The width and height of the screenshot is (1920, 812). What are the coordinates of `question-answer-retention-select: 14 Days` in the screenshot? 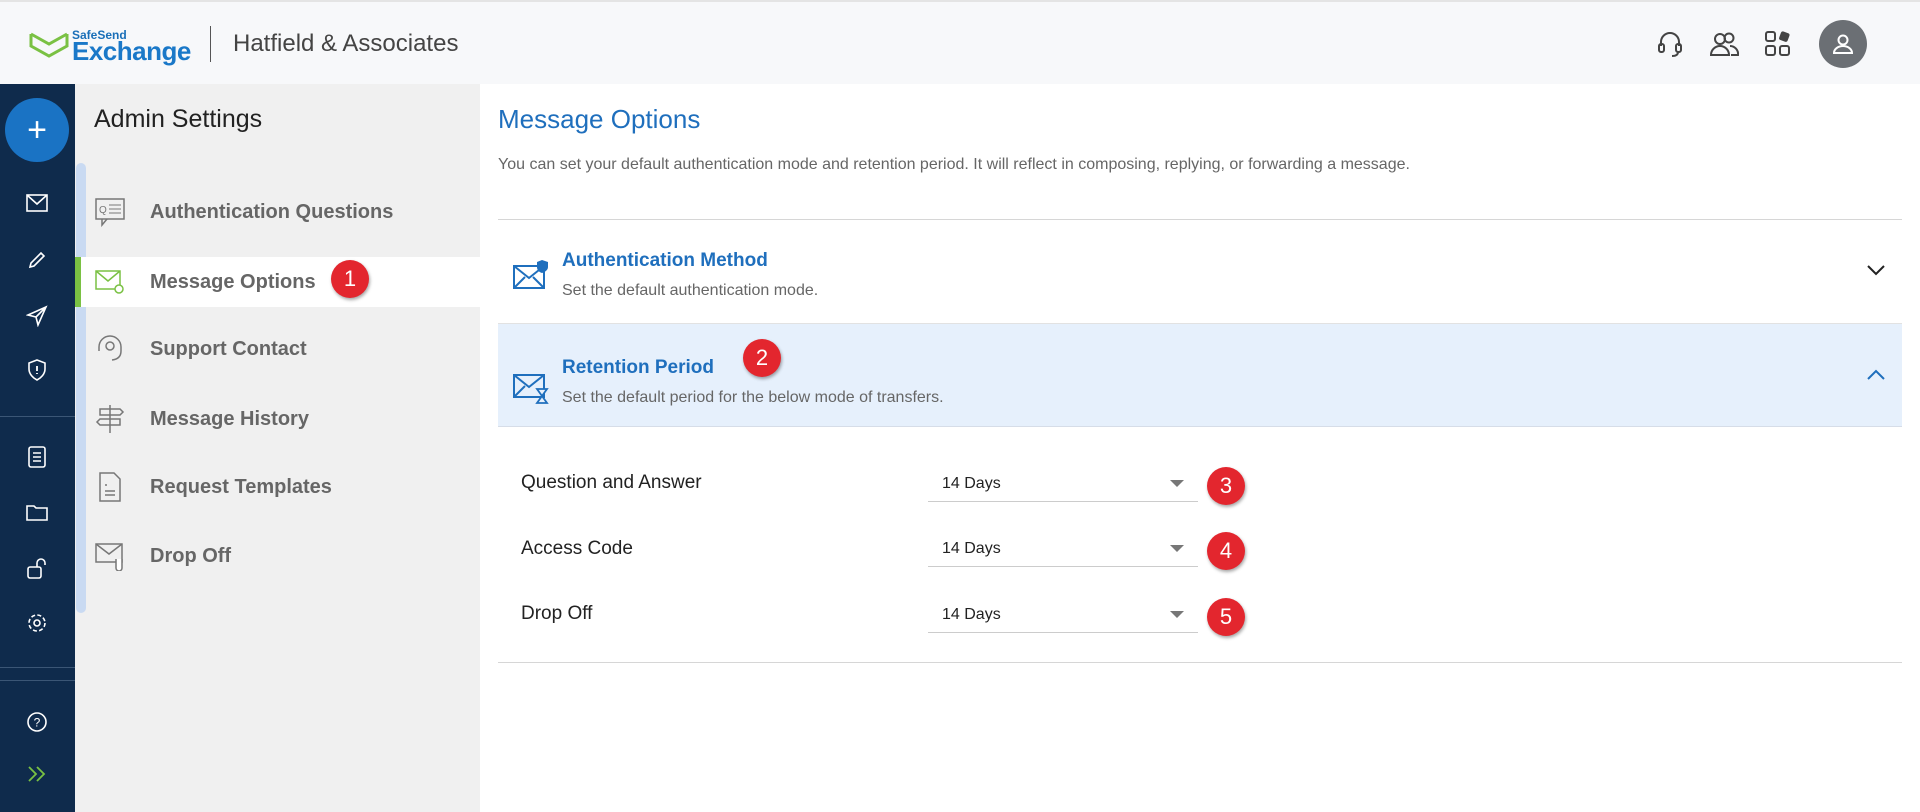 It's located at (1063, 484).